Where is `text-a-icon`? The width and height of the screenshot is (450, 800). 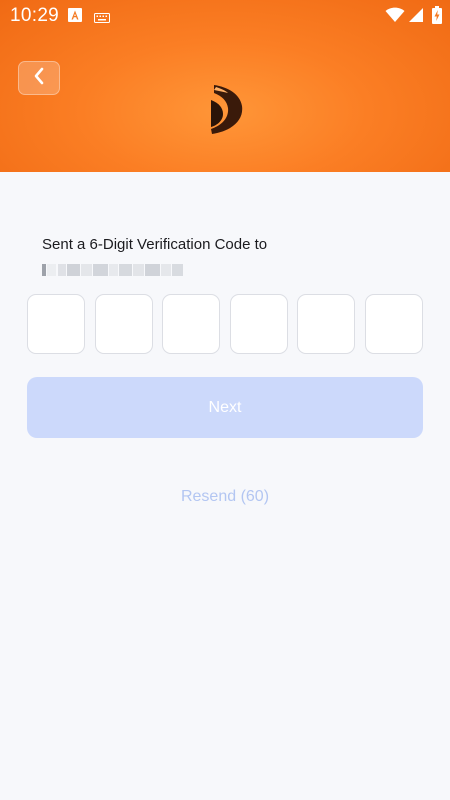 text-a-icon is located at coordinates (75, 17).